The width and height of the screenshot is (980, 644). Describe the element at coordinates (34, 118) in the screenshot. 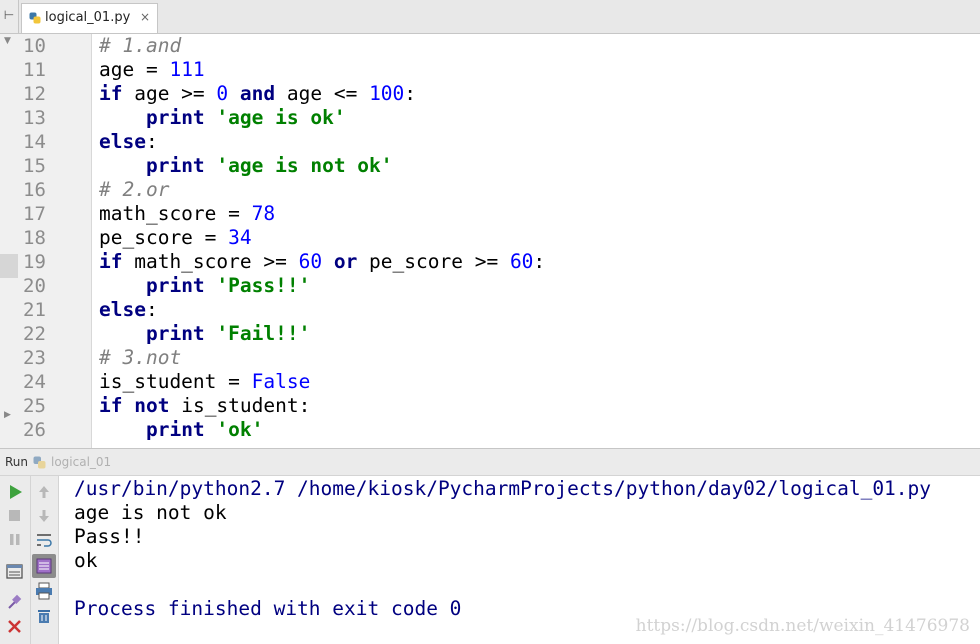

I see `line-number: 13` at that location.